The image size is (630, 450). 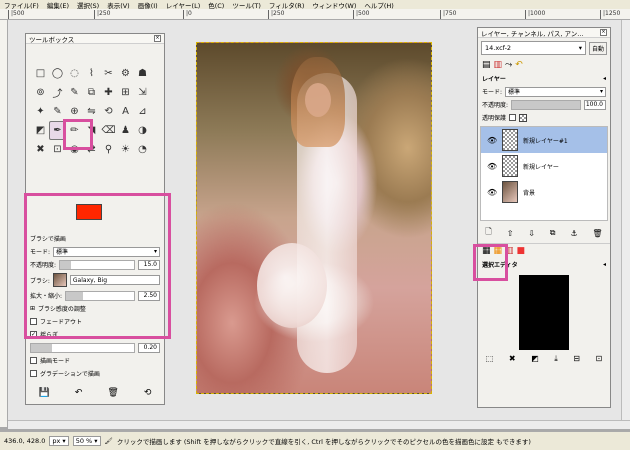 What do you see at coordinates (216, 5) in the screenshot?
I see `menu-colors: 色(C)` at bounding box center [216, 5].